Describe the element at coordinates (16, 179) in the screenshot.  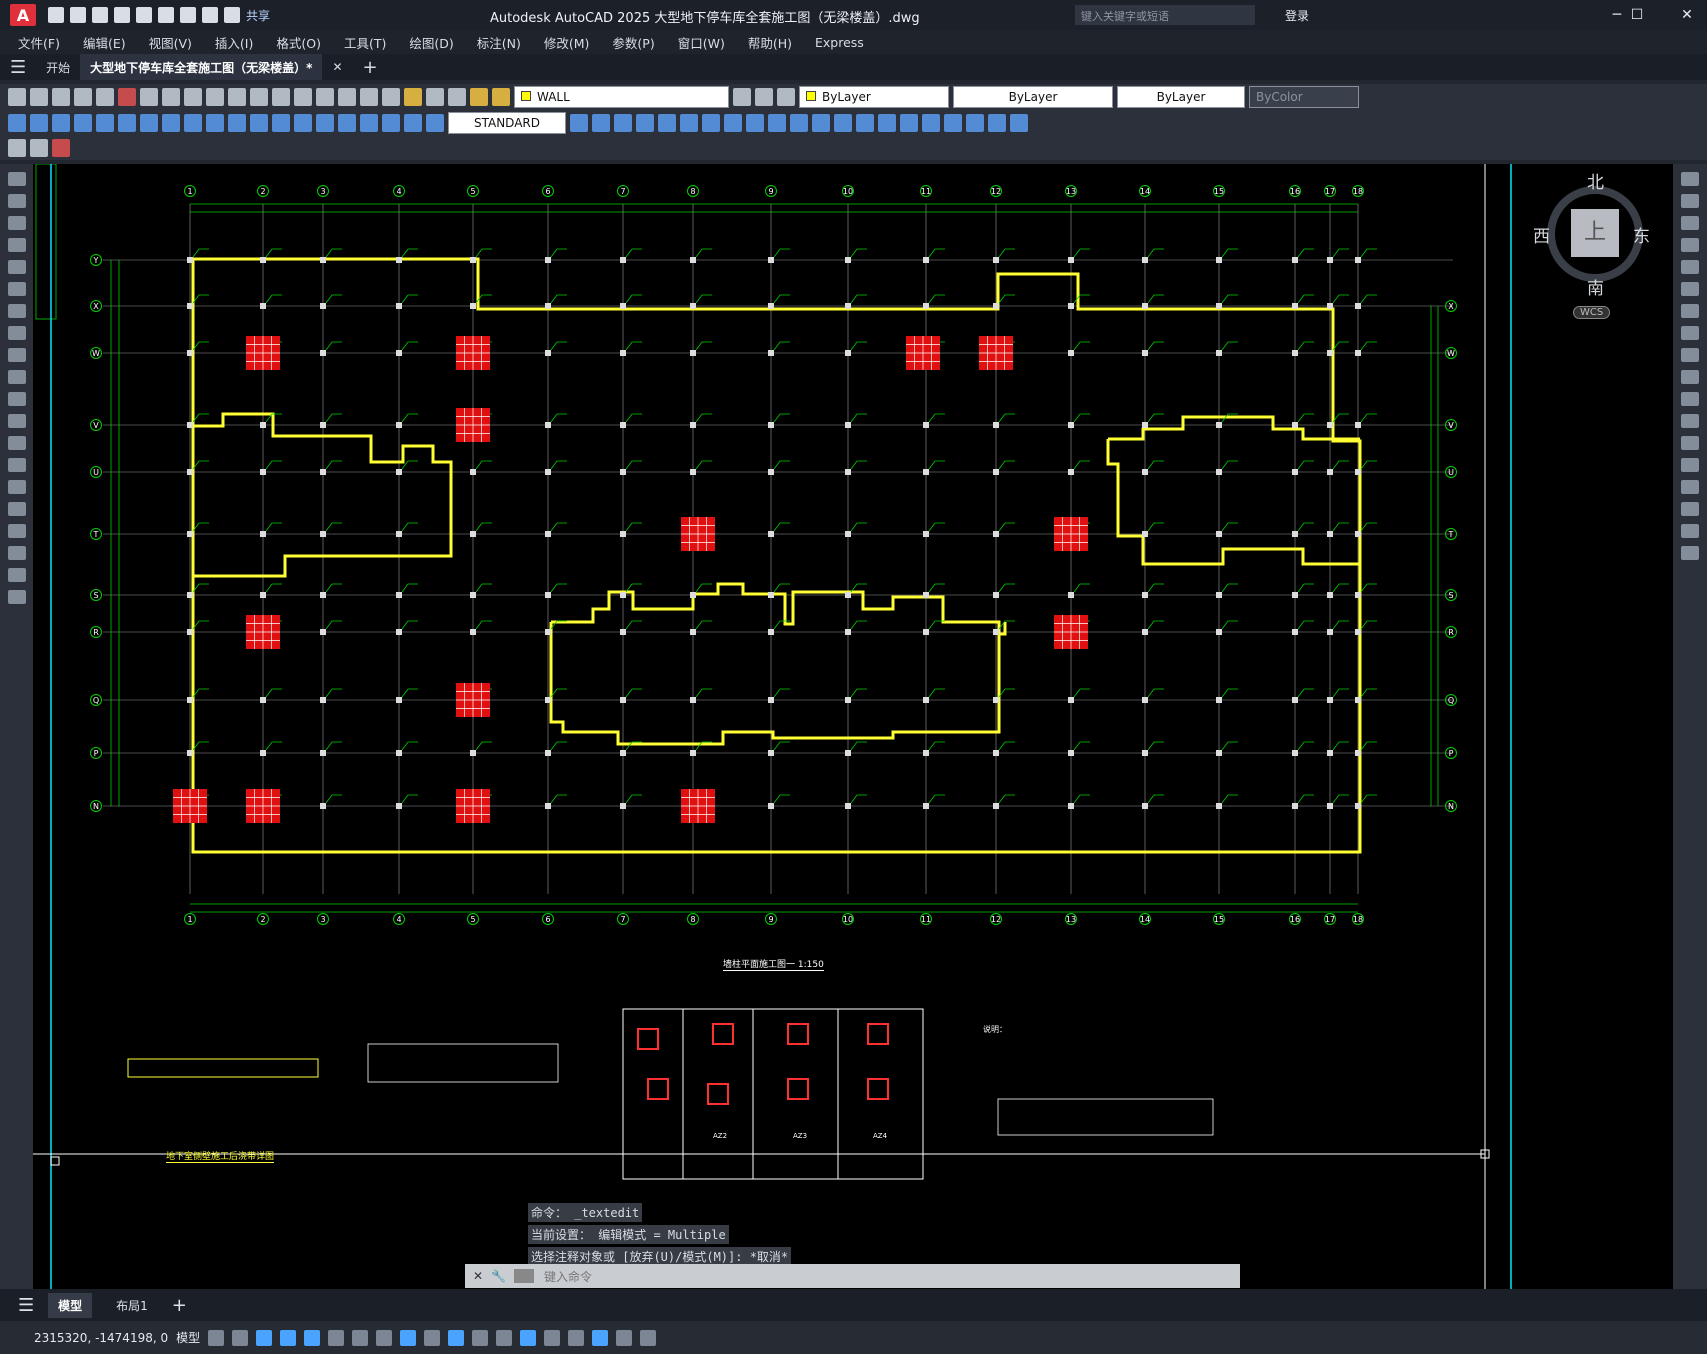
I see `line-icon` at that location.